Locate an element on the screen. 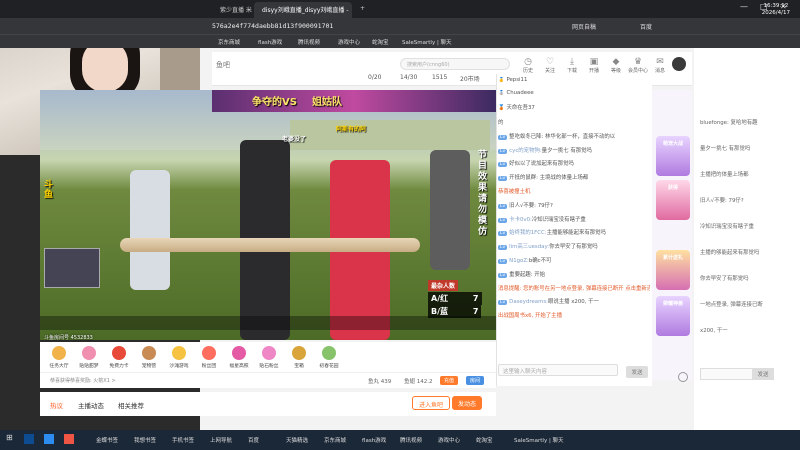  gift-item: 沙滩游戏 is located at coordinates (179, 357).